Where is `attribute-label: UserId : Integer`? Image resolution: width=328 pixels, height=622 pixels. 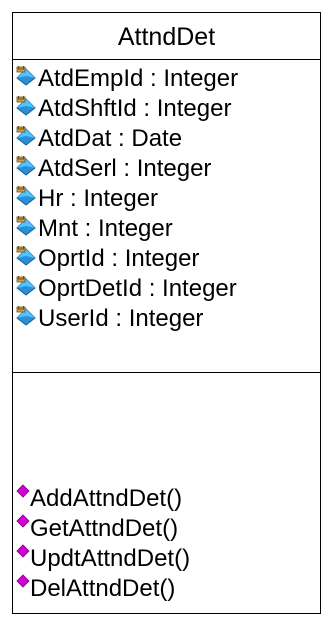 attribute-label: UserId : Integer is located at coordinates (121, 318).